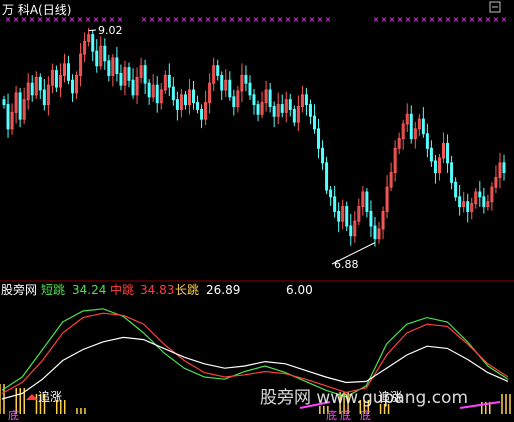 The width and height of the screenshot is (514, 422). What do you see at coordinates (110, 30) in the screenshot?
I see `high-price-label: 9.02` at bounding box center [110, 30].